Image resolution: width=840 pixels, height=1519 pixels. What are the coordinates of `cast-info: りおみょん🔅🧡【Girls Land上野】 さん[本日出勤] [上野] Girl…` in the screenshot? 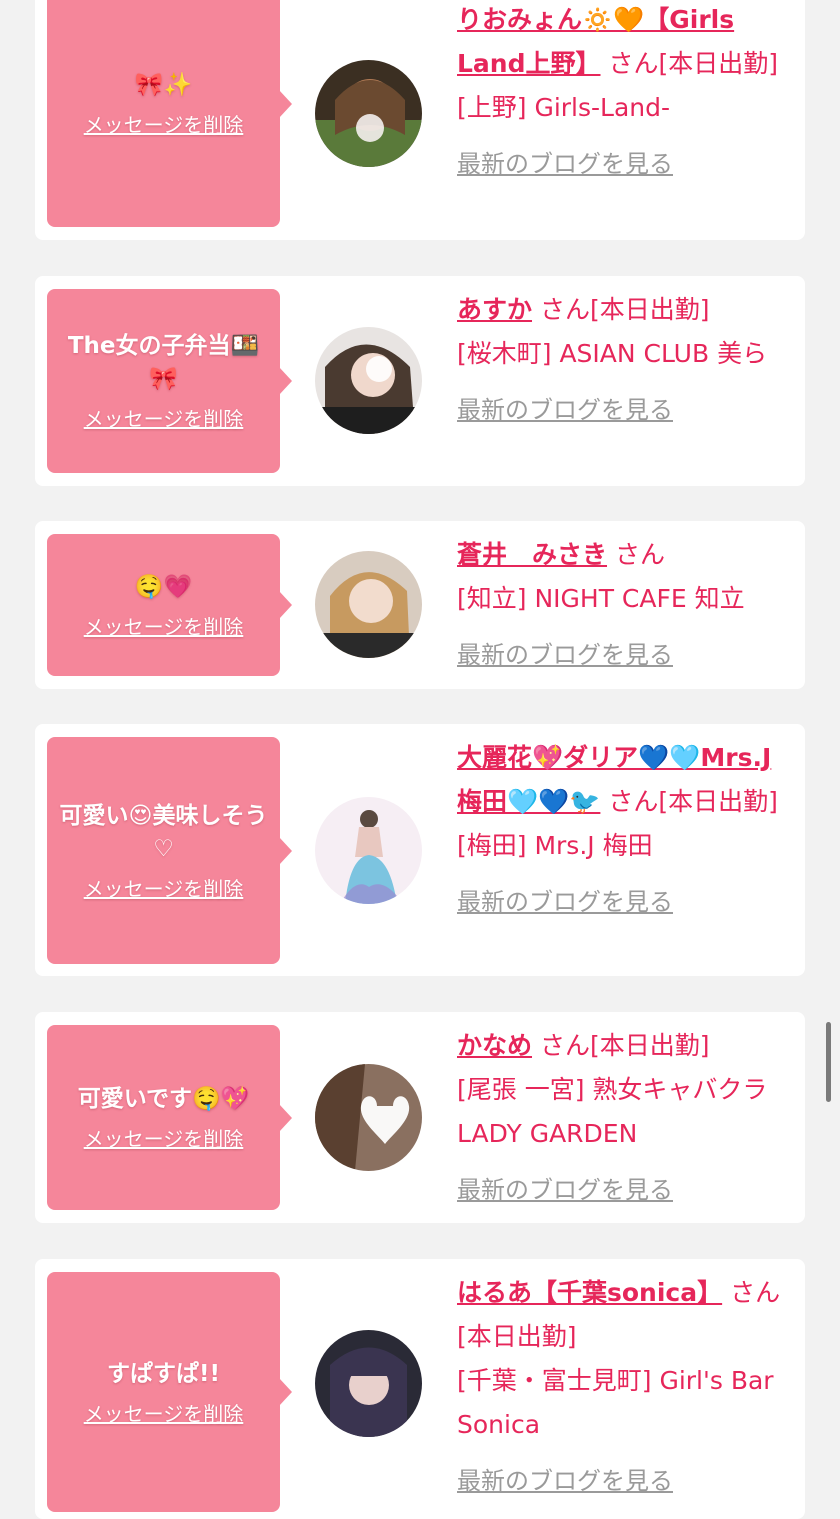 It's located at (626, 93).